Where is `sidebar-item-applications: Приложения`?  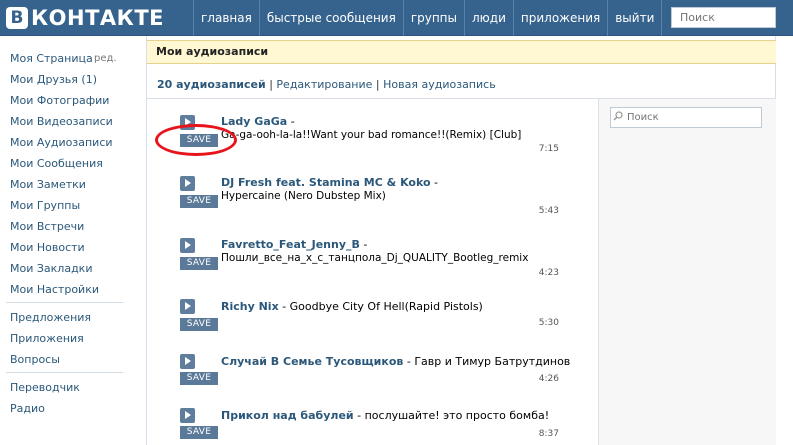 sidebar-item-applications: Приложения is located at coordinates (47, 338).